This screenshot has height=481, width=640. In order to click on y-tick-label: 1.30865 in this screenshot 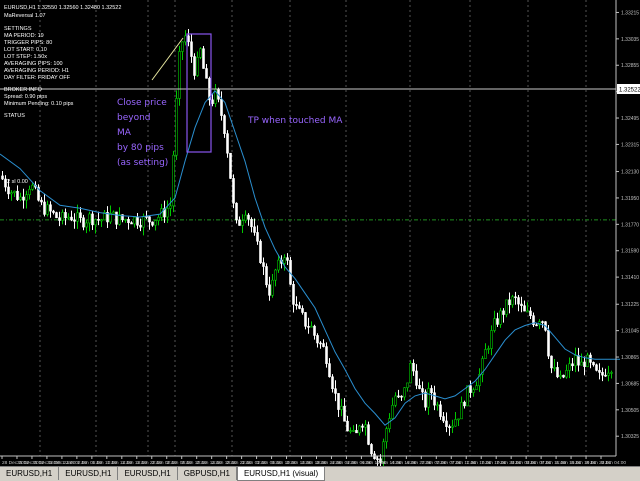, I will do `click(630, 358)`.